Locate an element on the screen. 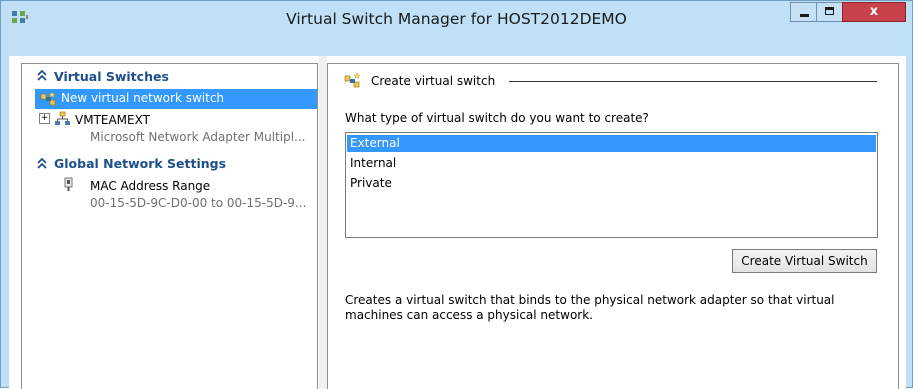 Image resolution: width=913 pixels, height=389 pixels. create-virtual-switch-button: Create Virtual Switch is located at coordinates (804, 261).